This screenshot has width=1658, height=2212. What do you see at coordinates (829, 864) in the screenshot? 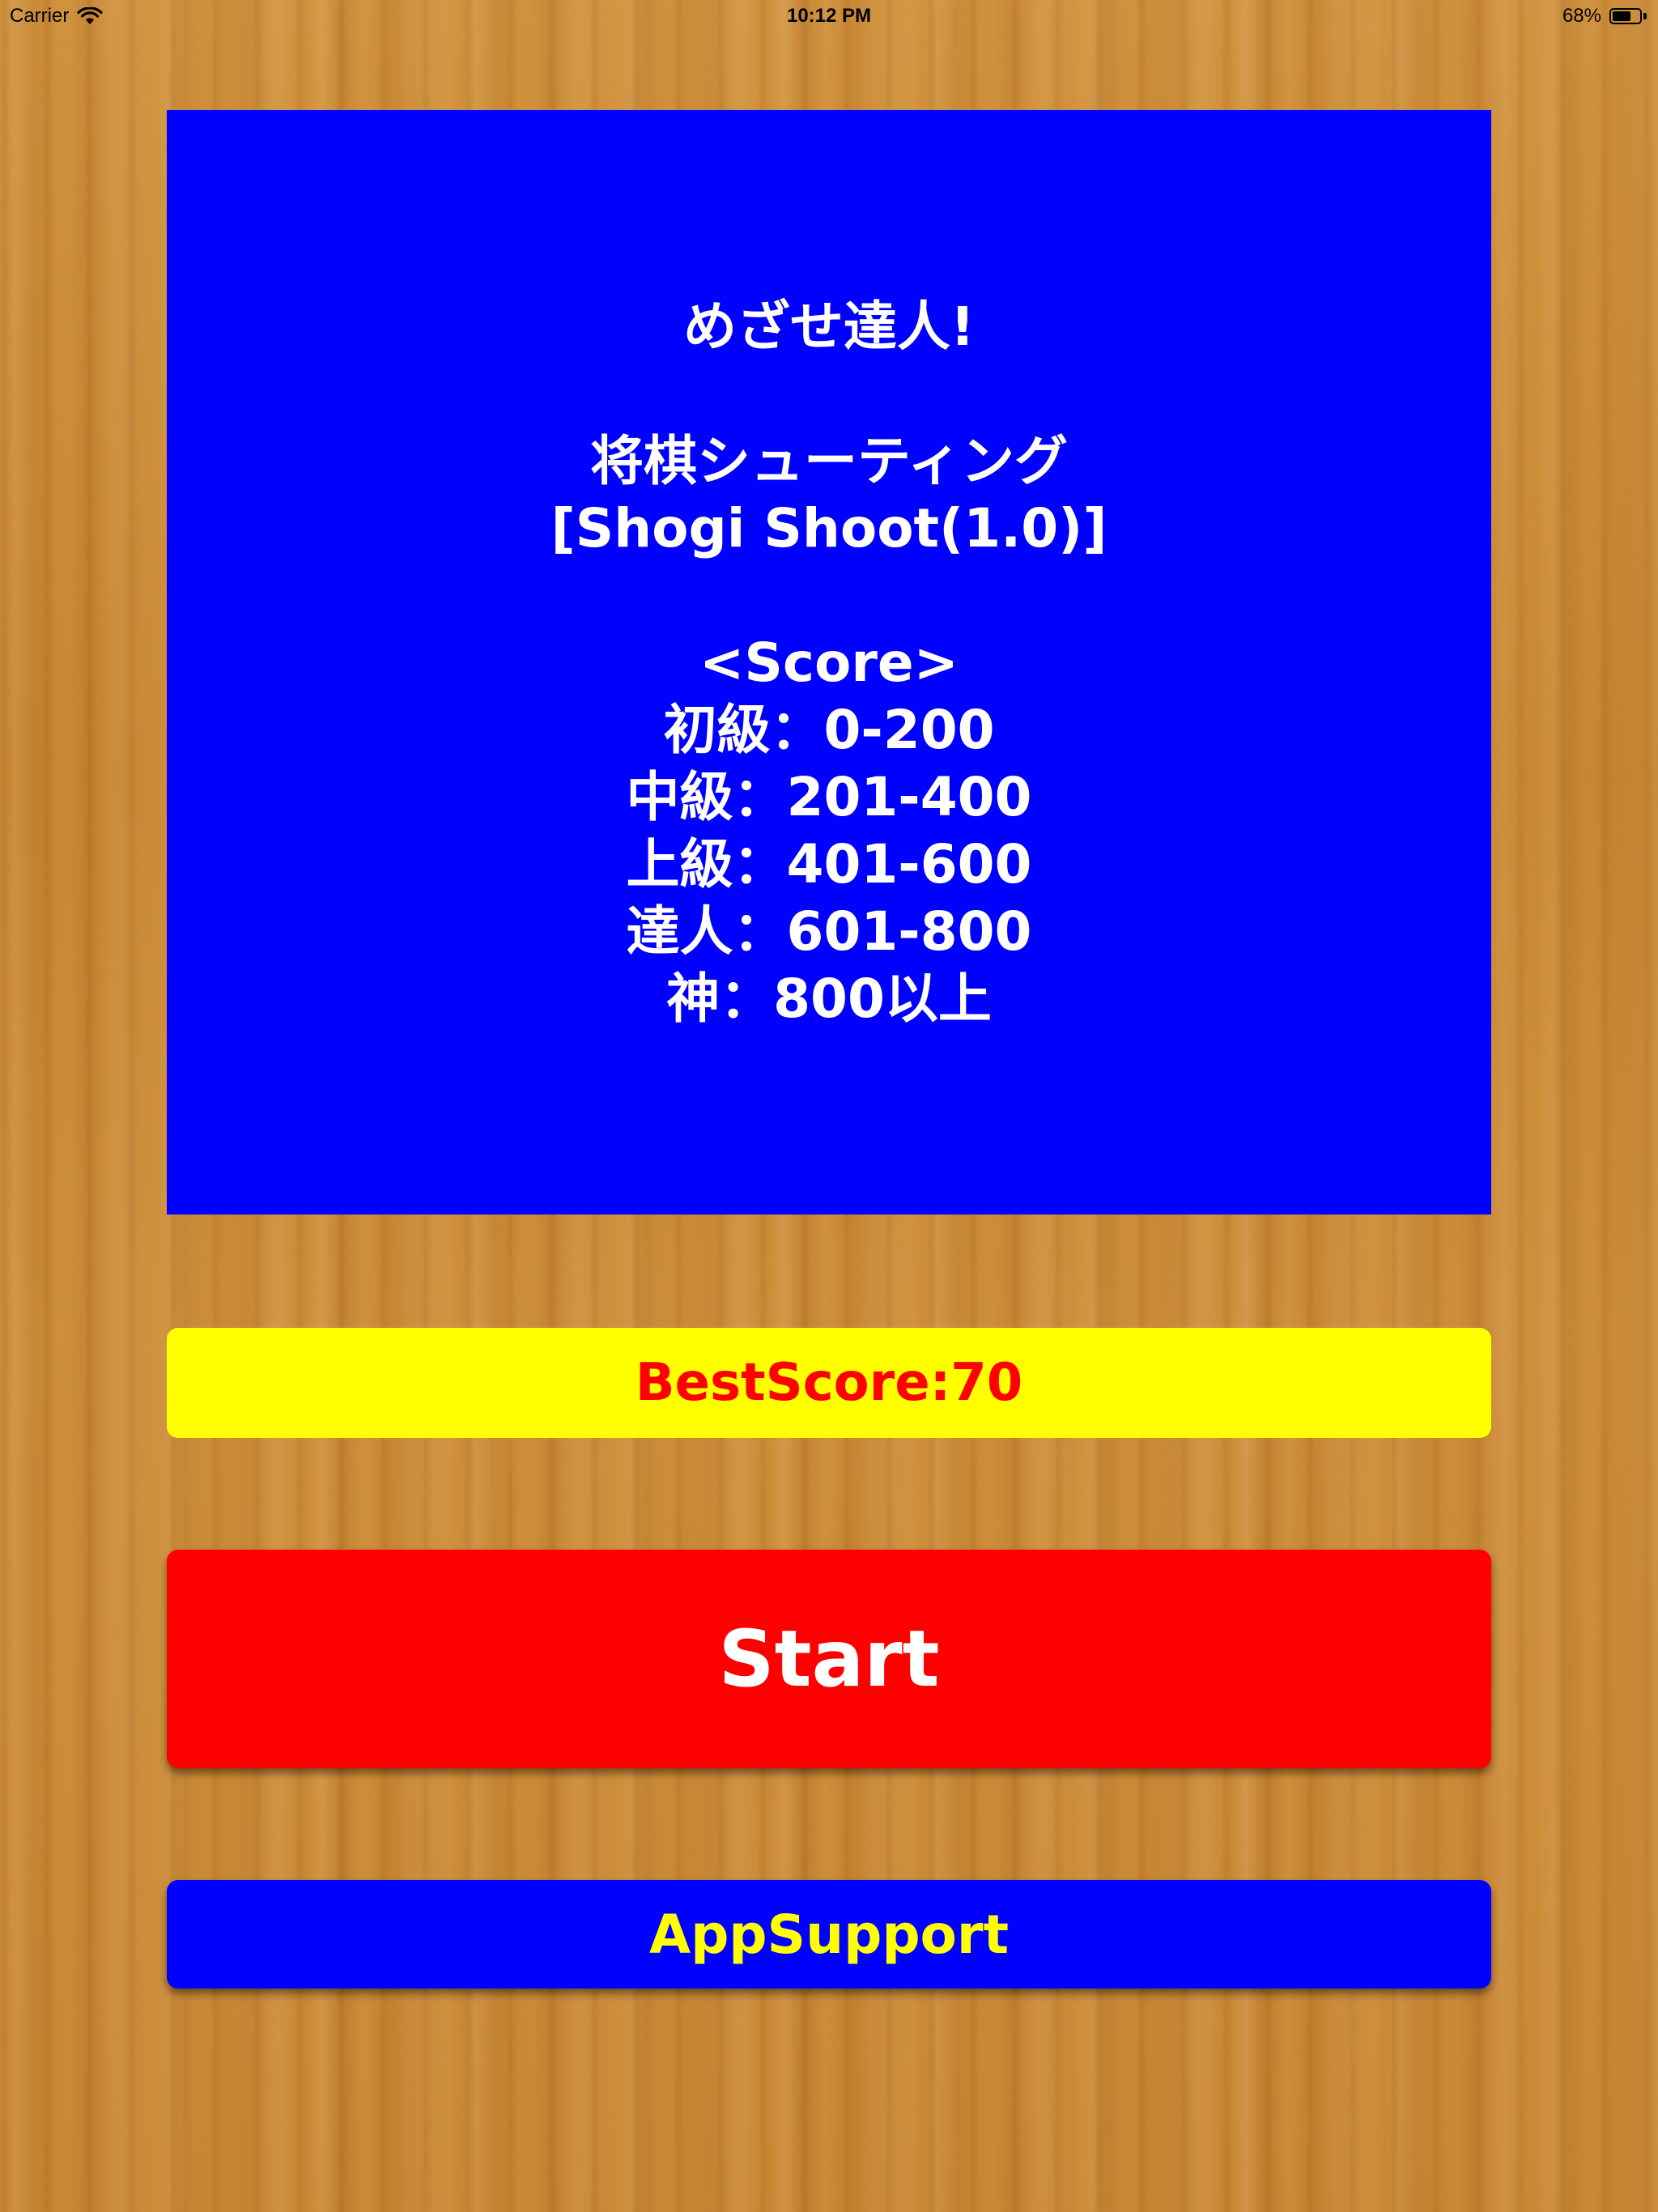
I see `rank-advanced: 上級：401-600` at bounding box center [829, 864].